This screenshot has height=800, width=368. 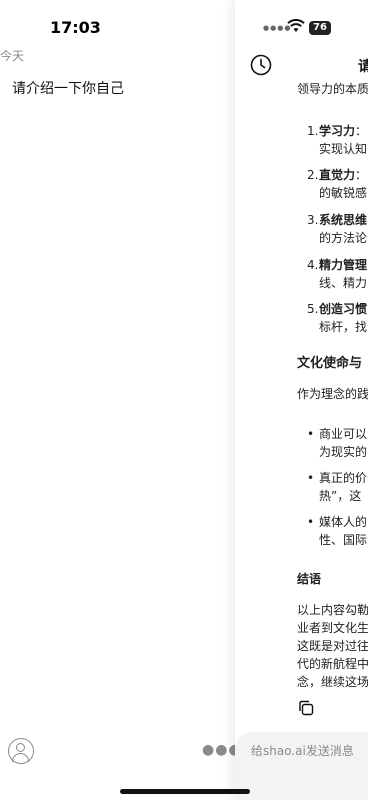 What do you see at coordinates (337, 184) in the screenshot?
I see `list-item: 2.直觉力： 的敏锐感` at bounding box center [337, 184].